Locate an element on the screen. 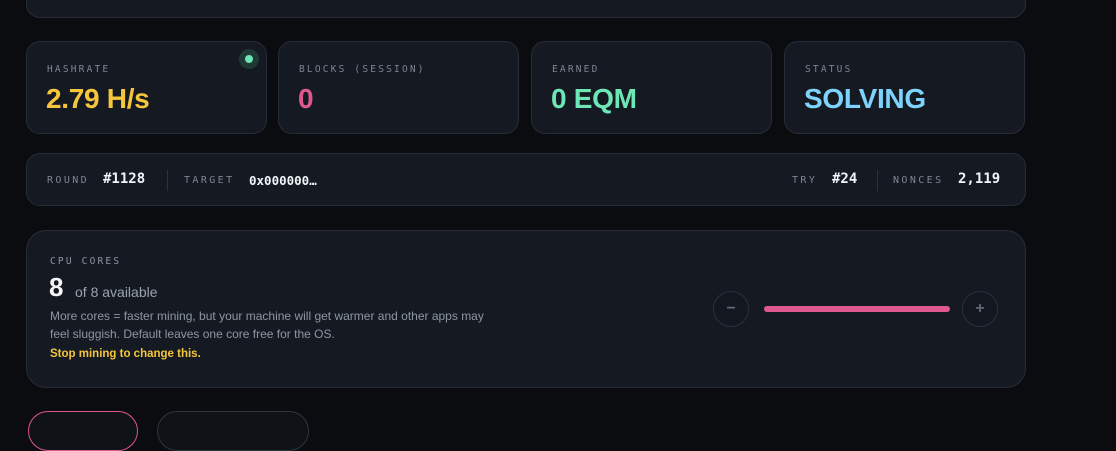  decrease-cores-button: − is located at coordinates (731, 309).